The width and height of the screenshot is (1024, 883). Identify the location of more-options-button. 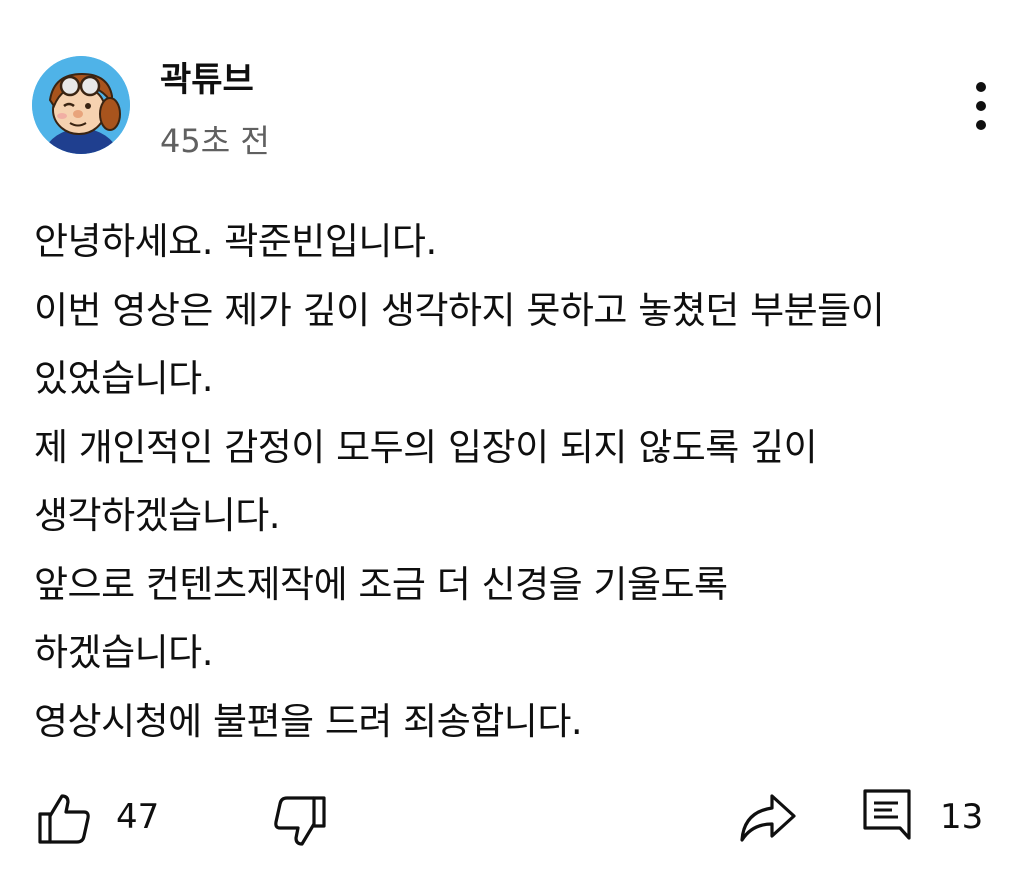
(982, 106).